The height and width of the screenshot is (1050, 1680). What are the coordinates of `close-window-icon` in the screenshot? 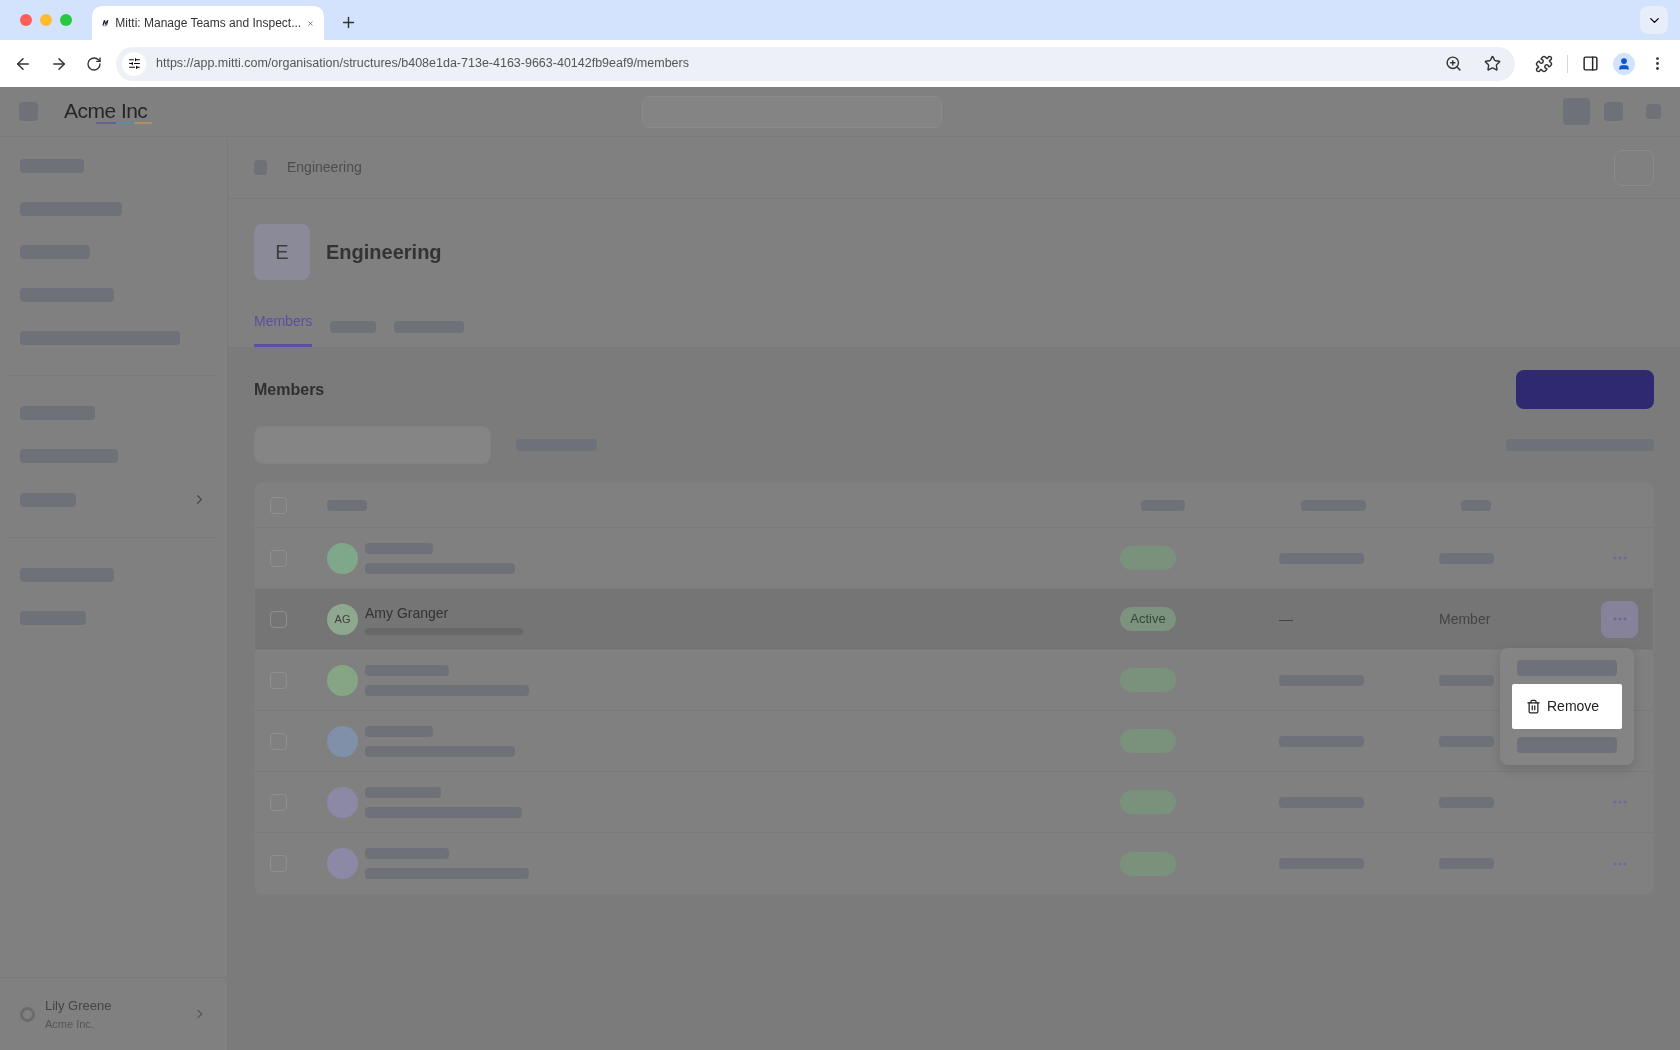 It's located at (26, 20).